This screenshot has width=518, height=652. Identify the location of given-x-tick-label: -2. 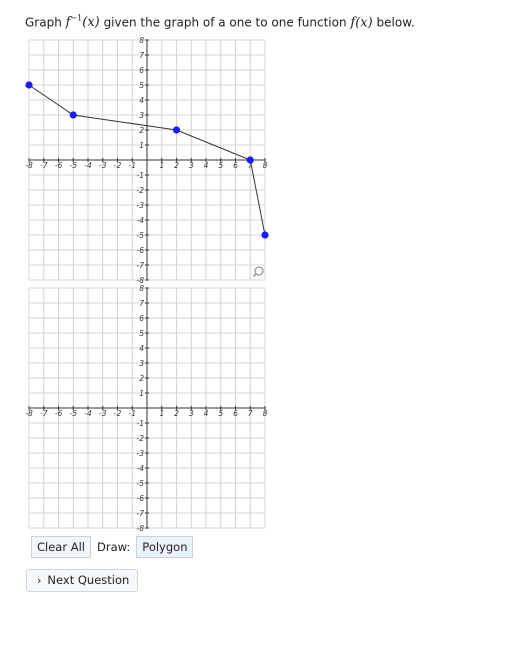
(118, 165).